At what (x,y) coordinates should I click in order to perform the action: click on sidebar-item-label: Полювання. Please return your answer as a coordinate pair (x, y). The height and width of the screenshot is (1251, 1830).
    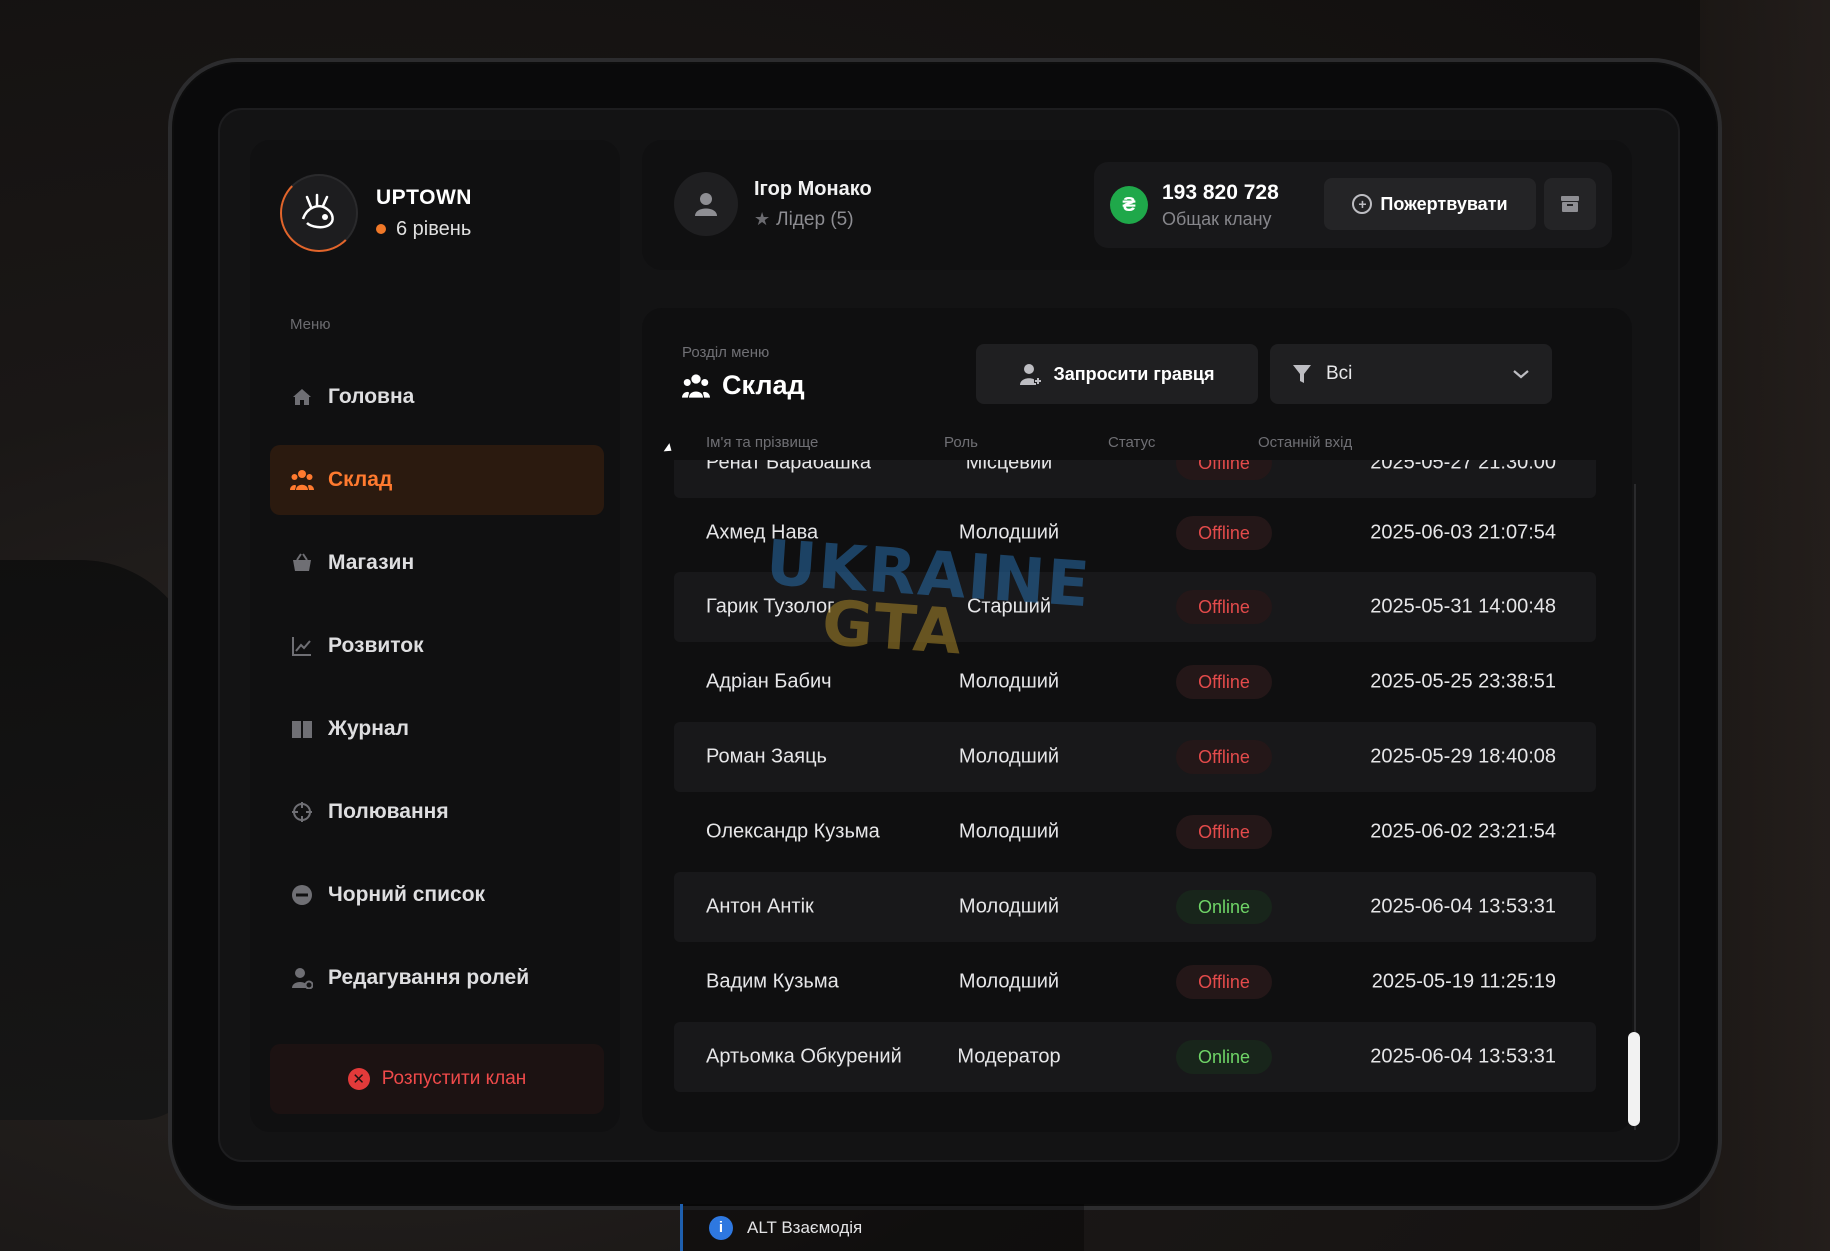
    Looking at the image, I should click on (388, 811).